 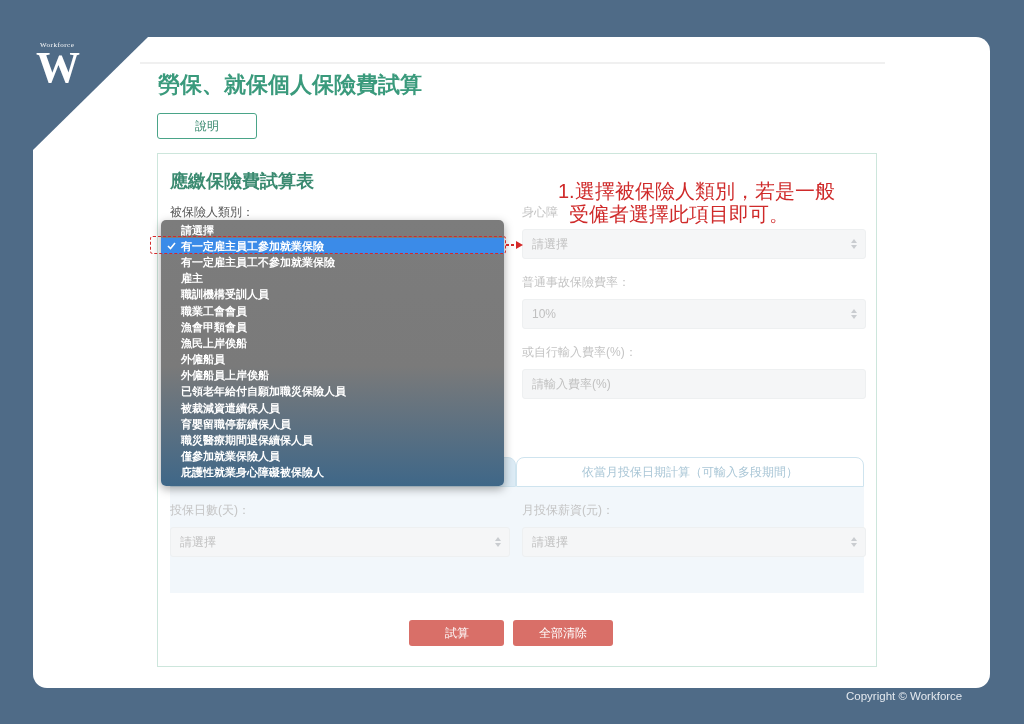 I want to click on dropdown-option: 庇護性就業身心障礙被保險人, so click(x=332, y=472).